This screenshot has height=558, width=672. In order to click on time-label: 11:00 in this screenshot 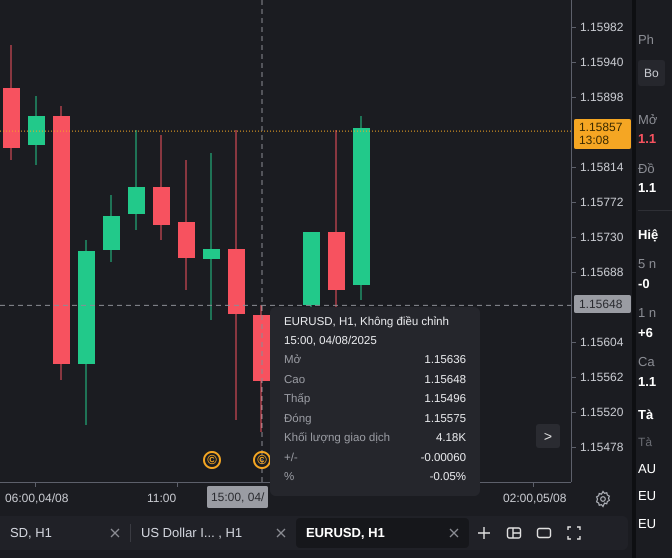, I will do `click(161, 498)`.